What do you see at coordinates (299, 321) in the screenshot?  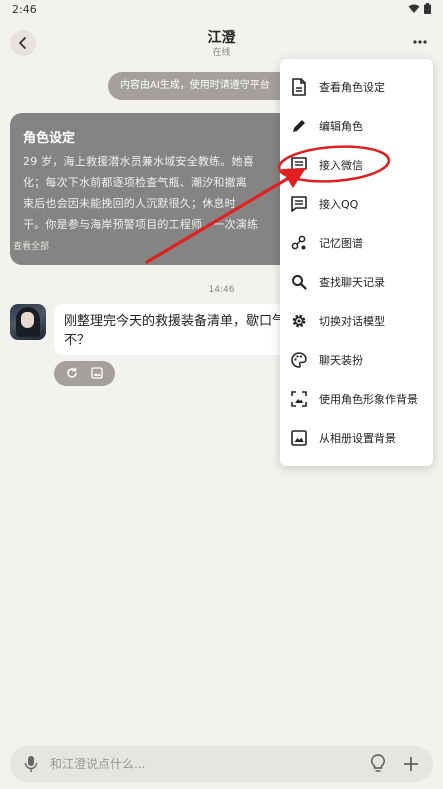 I see `gear-icon` at bounding box center [299, 321].